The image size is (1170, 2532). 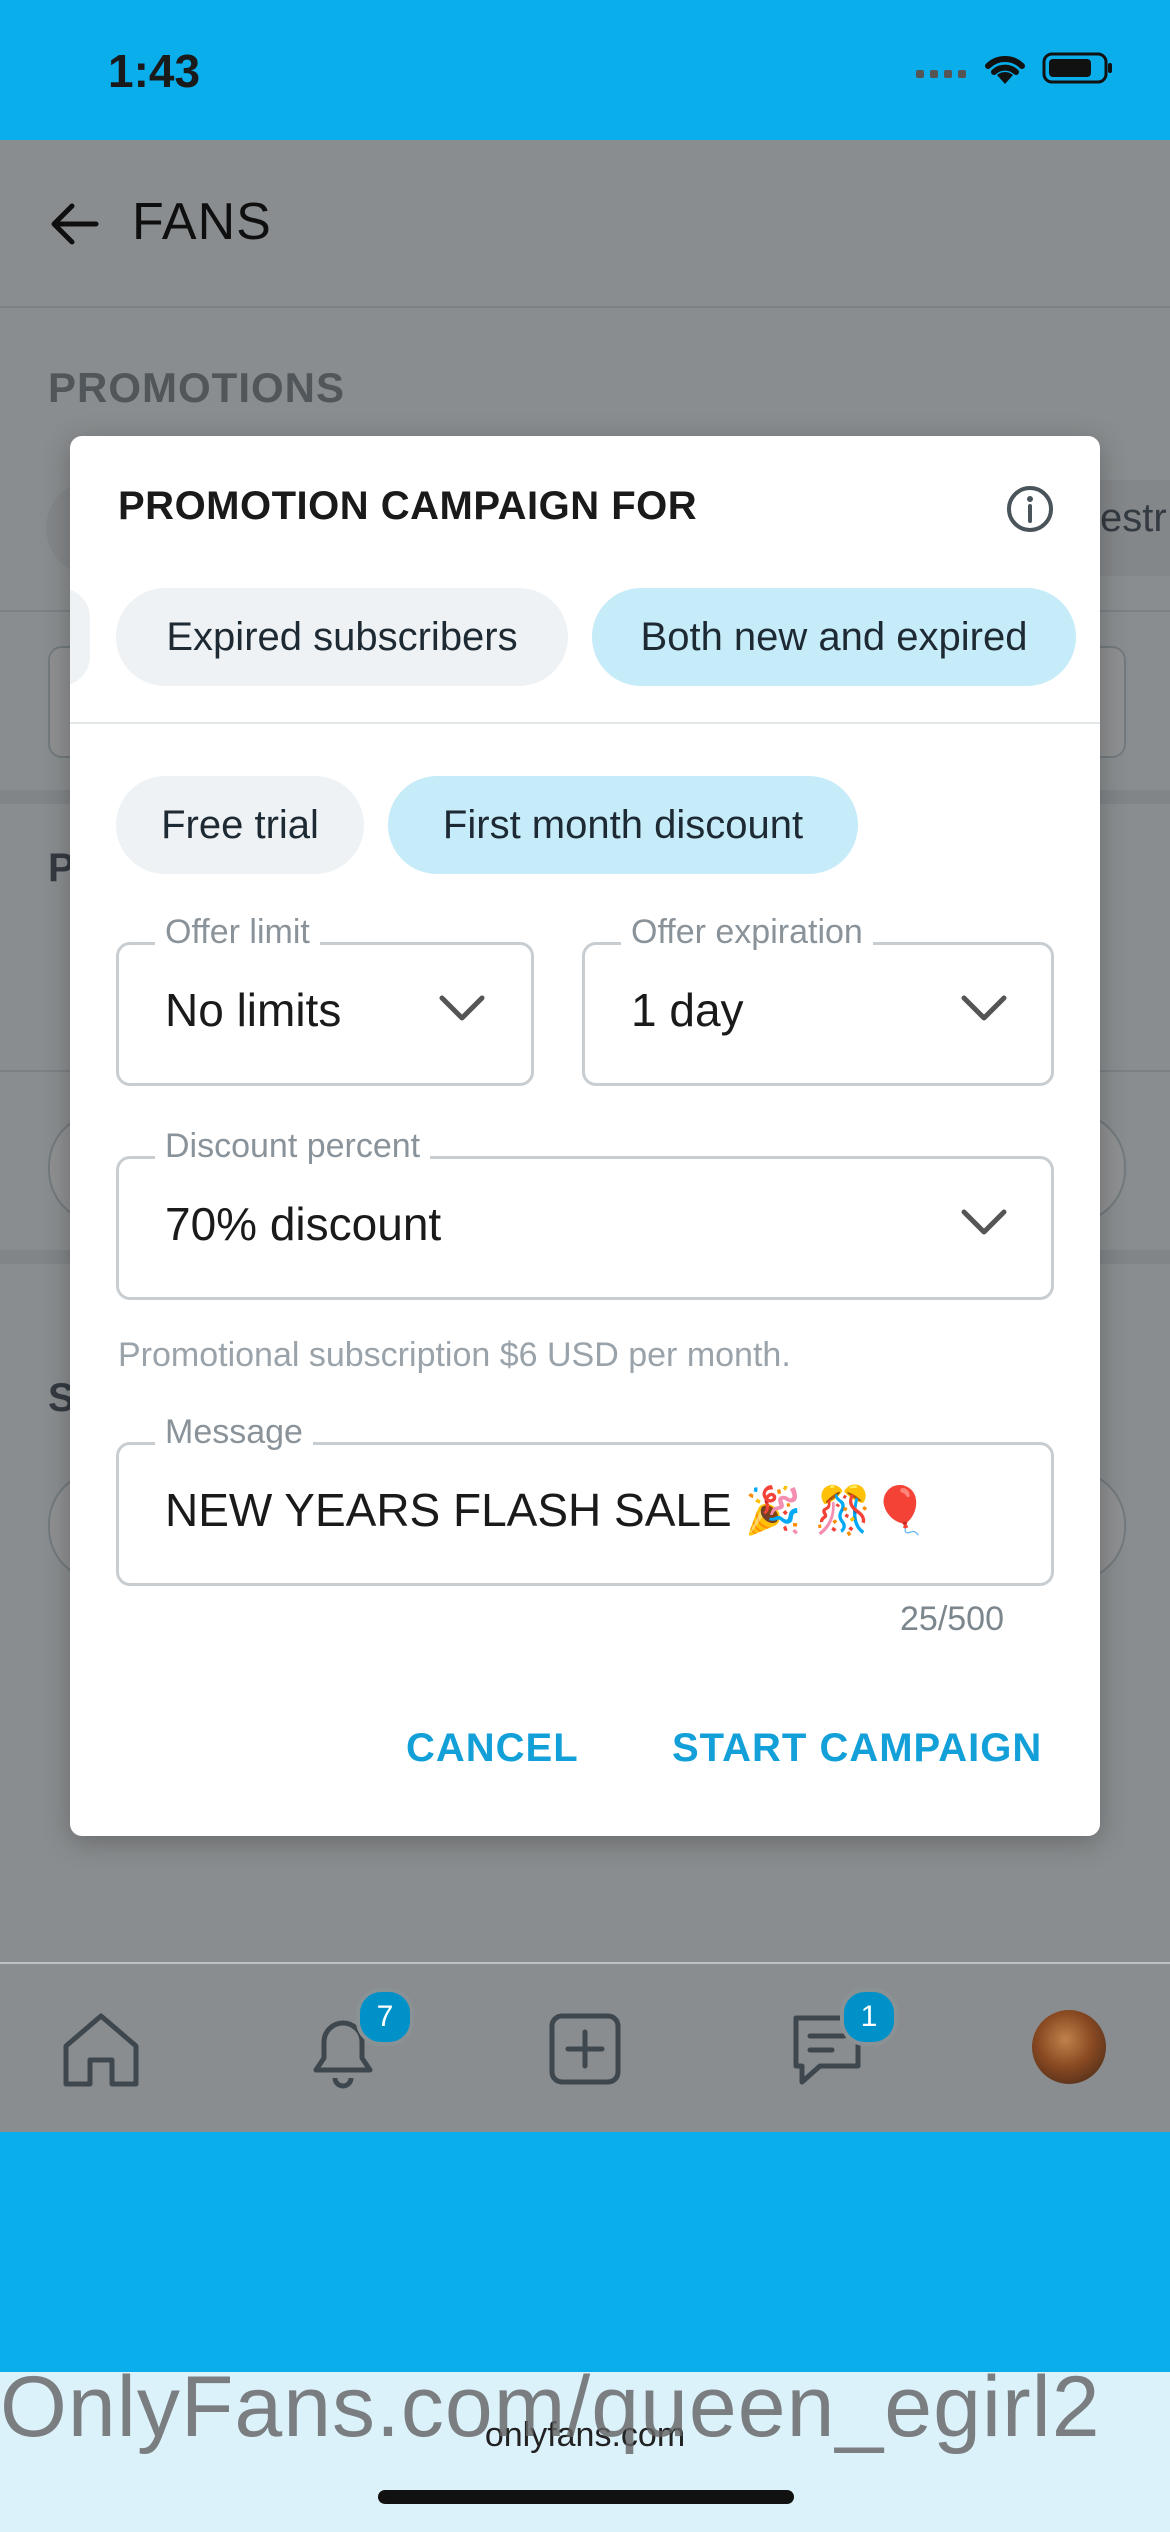 What do you see at coordinates (240, 825) in the screenshot?
I see `offer-chip-free-trial: Free trial` at bounding box center [240, 825].